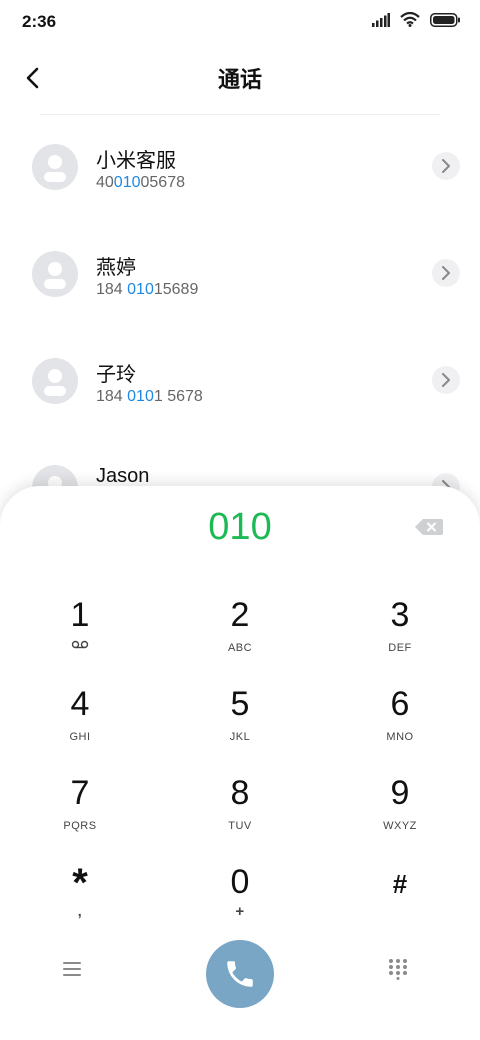  What do you see at coordinates (80, 704) in the screenshot?
I see `key-digit: 4` at bounding box center [80, 704].